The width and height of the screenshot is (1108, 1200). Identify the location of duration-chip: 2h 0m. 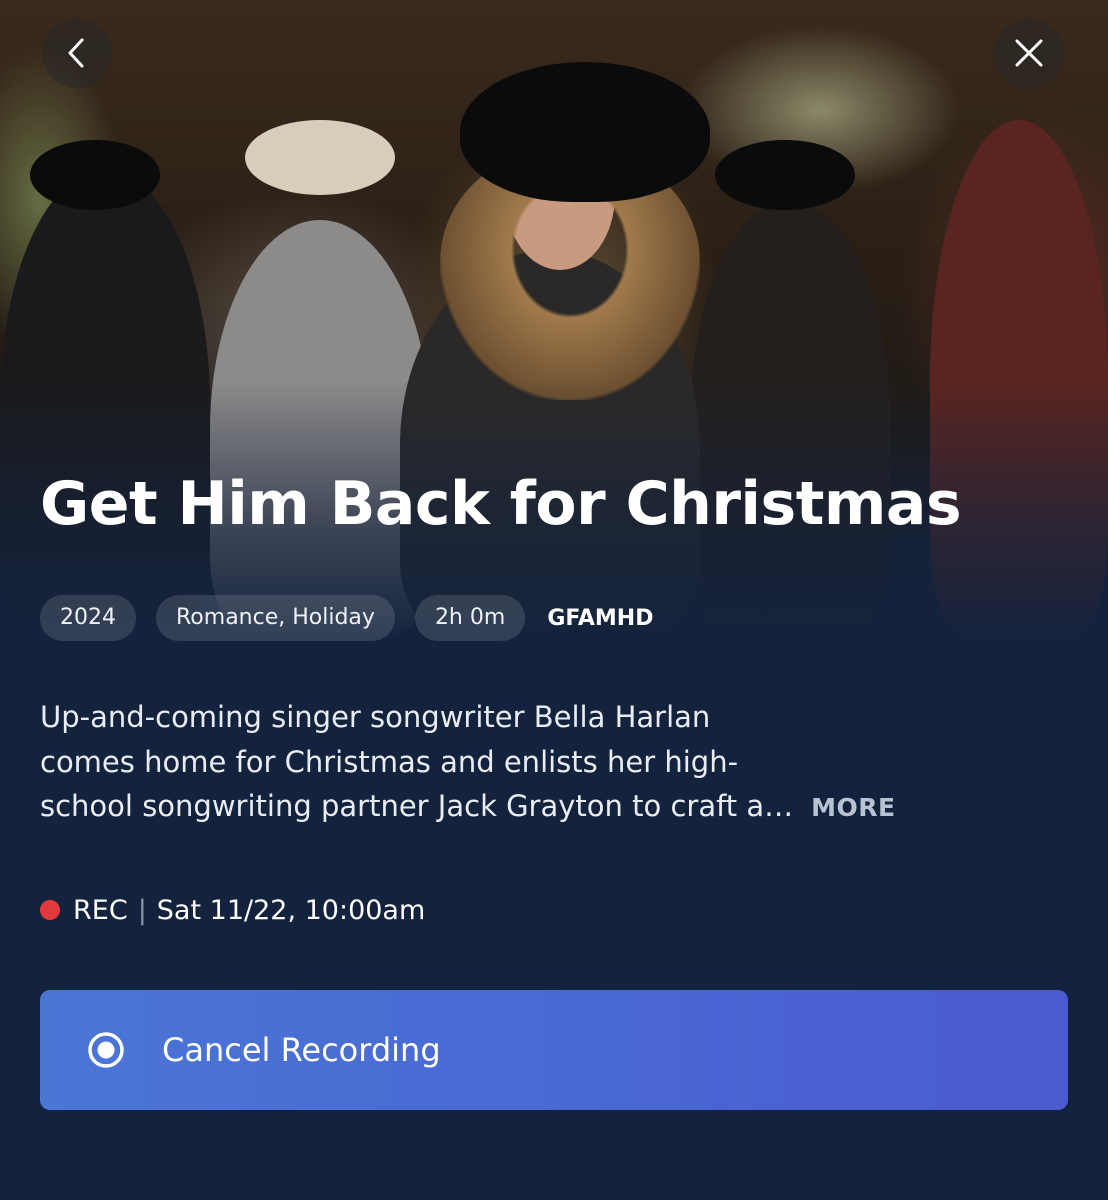
(470, 618).